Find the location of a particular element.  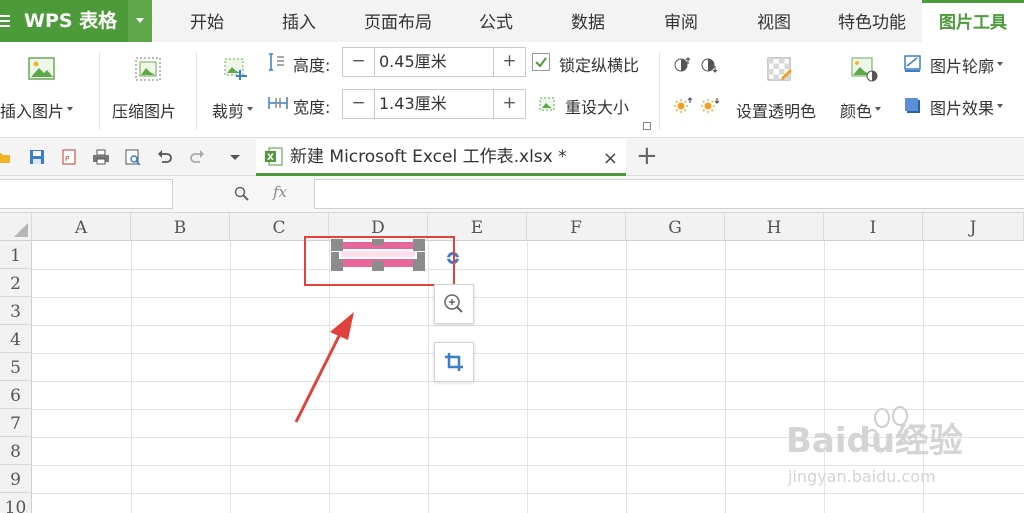

app-menu-button: WPS 表格 is located at coordinates (64, 21).